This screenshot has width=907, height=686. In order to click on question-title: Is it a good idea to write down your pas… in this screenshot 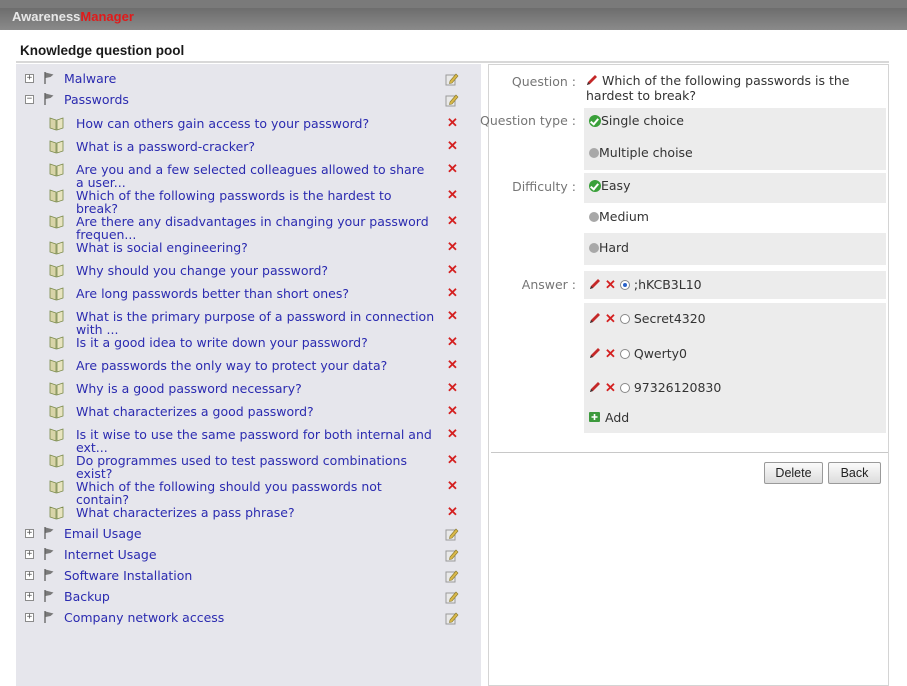, I will do `click(262, 342)`.